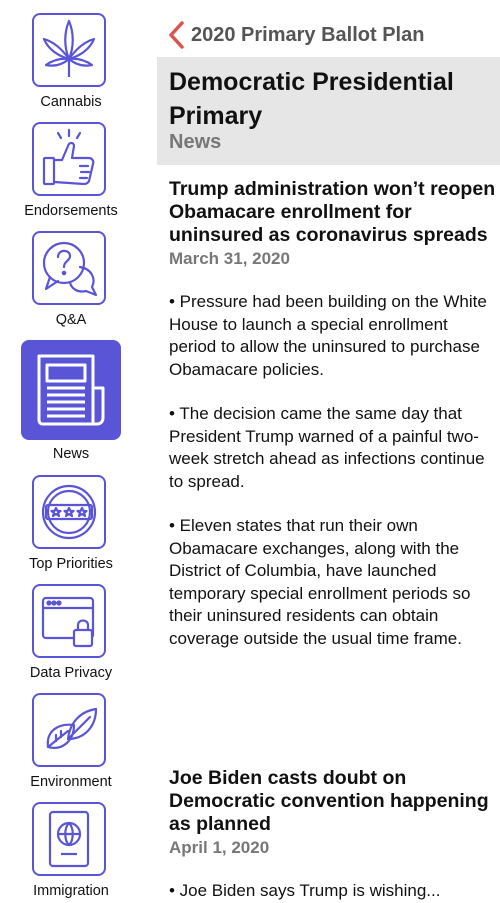  I want to click on page-header: Democratic Presidential Primary News, so click(328, 111).